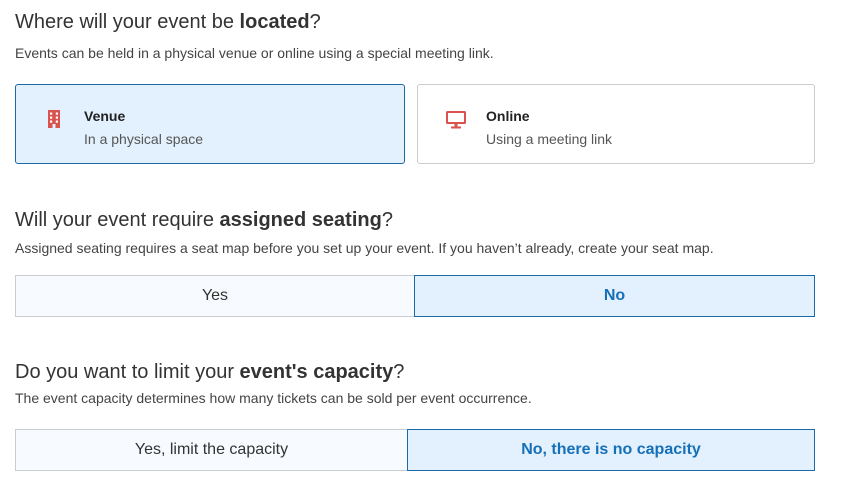 The width and height of the screenshot is (844, 494). I want to click on location-title-pre: Where will your event be, so click(127, 22).